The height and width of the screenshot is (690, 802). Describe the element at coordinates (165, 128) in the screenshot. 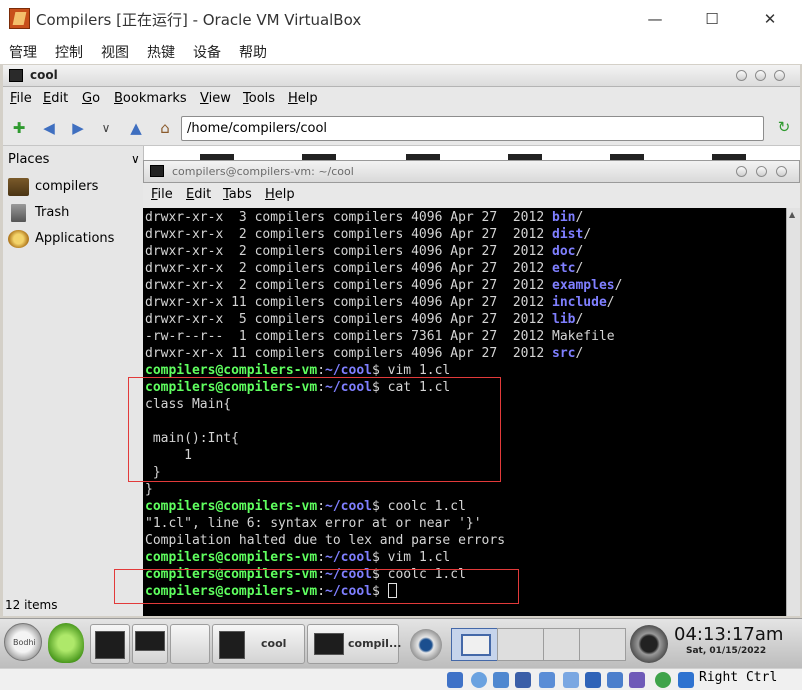

I see `home-icon: ⌂` at that location.